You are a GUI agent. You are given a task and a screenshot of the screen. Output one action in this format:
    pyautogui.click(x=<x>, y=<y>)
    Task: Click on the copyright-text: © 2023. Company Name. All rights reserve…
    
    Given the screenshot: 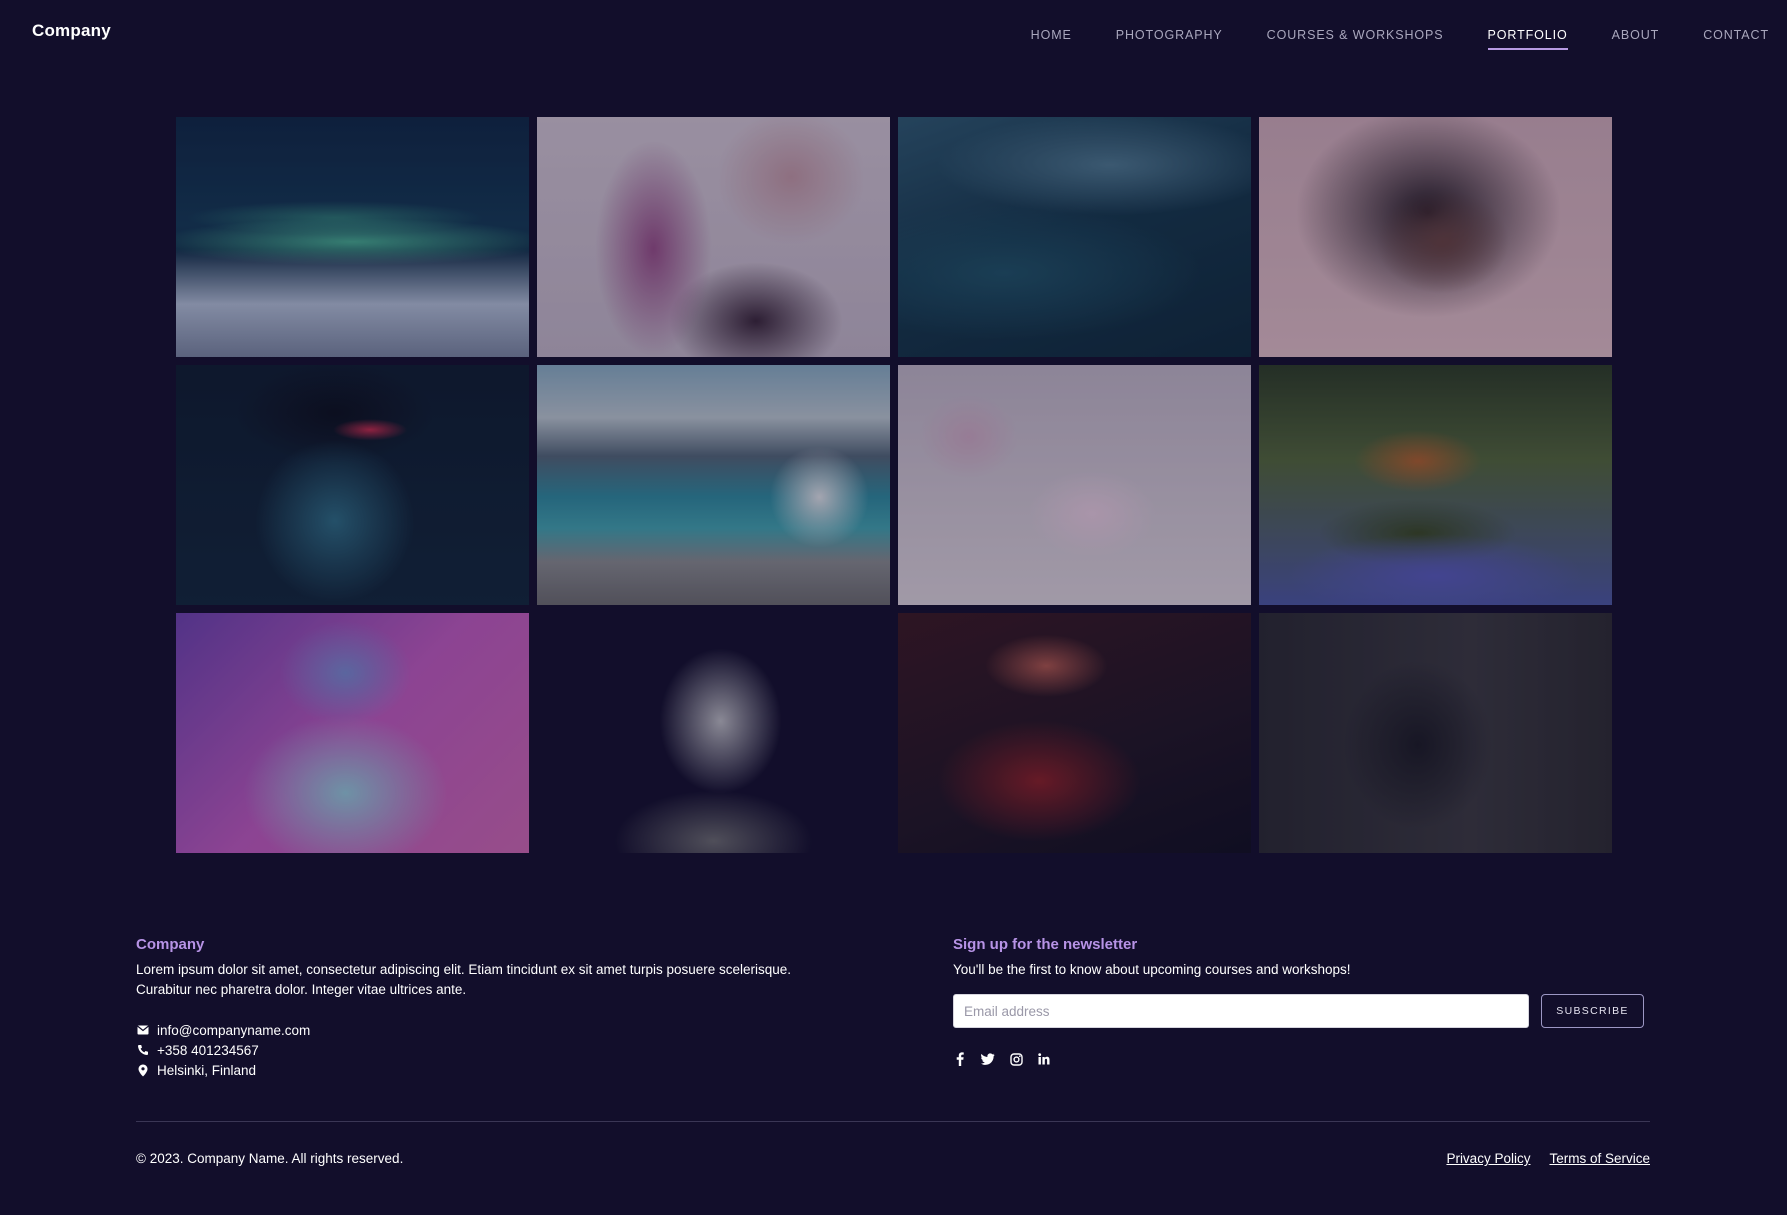 What is the action you would take?
    pyautogui.click(x=270, y=1158)
    